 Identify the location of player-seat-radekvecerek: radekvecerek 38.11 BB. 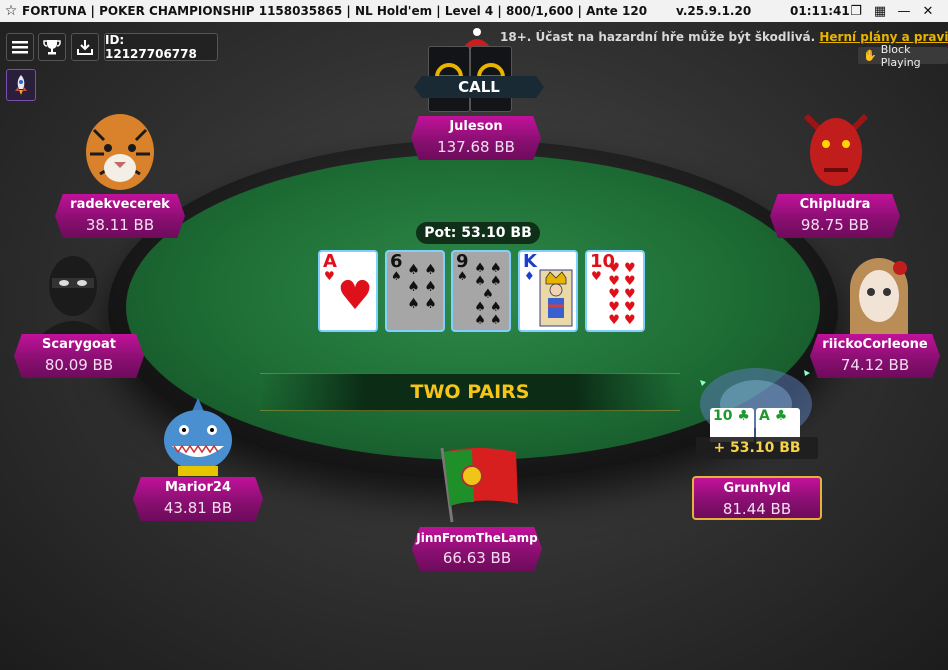
(120, 216).